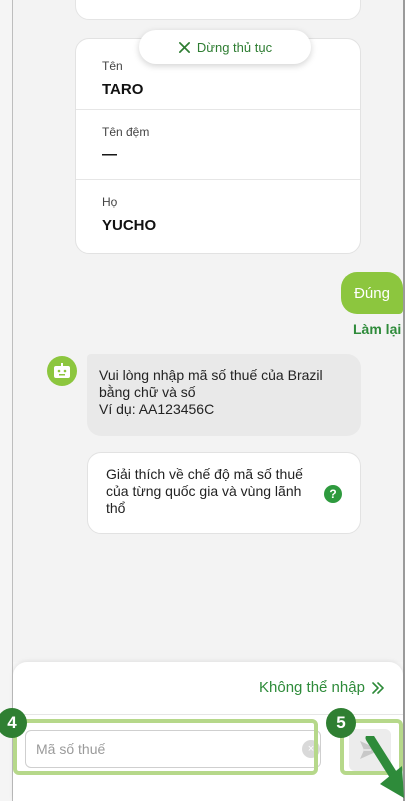  What do you see at coordinates (234, 47) in the screenshot?
I see `stop-procedure-label: Dừng thủ tục` at bounding box center [234, 47].